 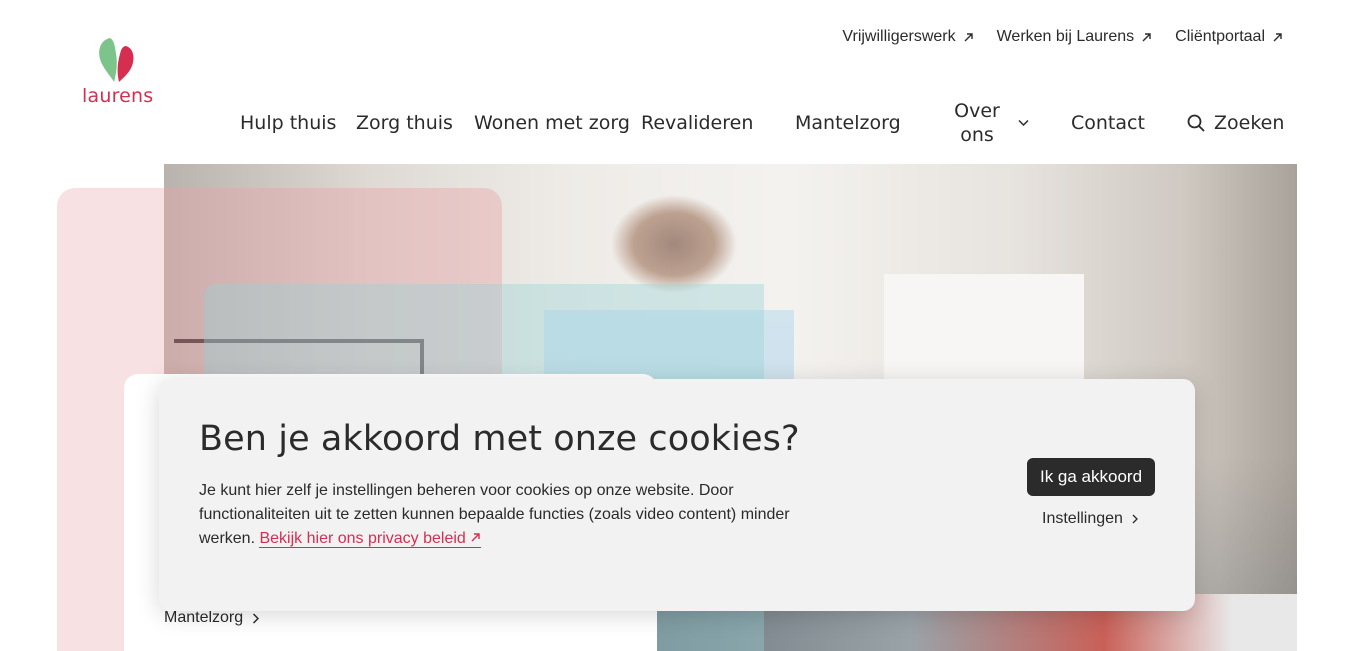 I want to click on privacy-link-label: Bekijk hier ons privacy beleid, so click(x=362, y=538).